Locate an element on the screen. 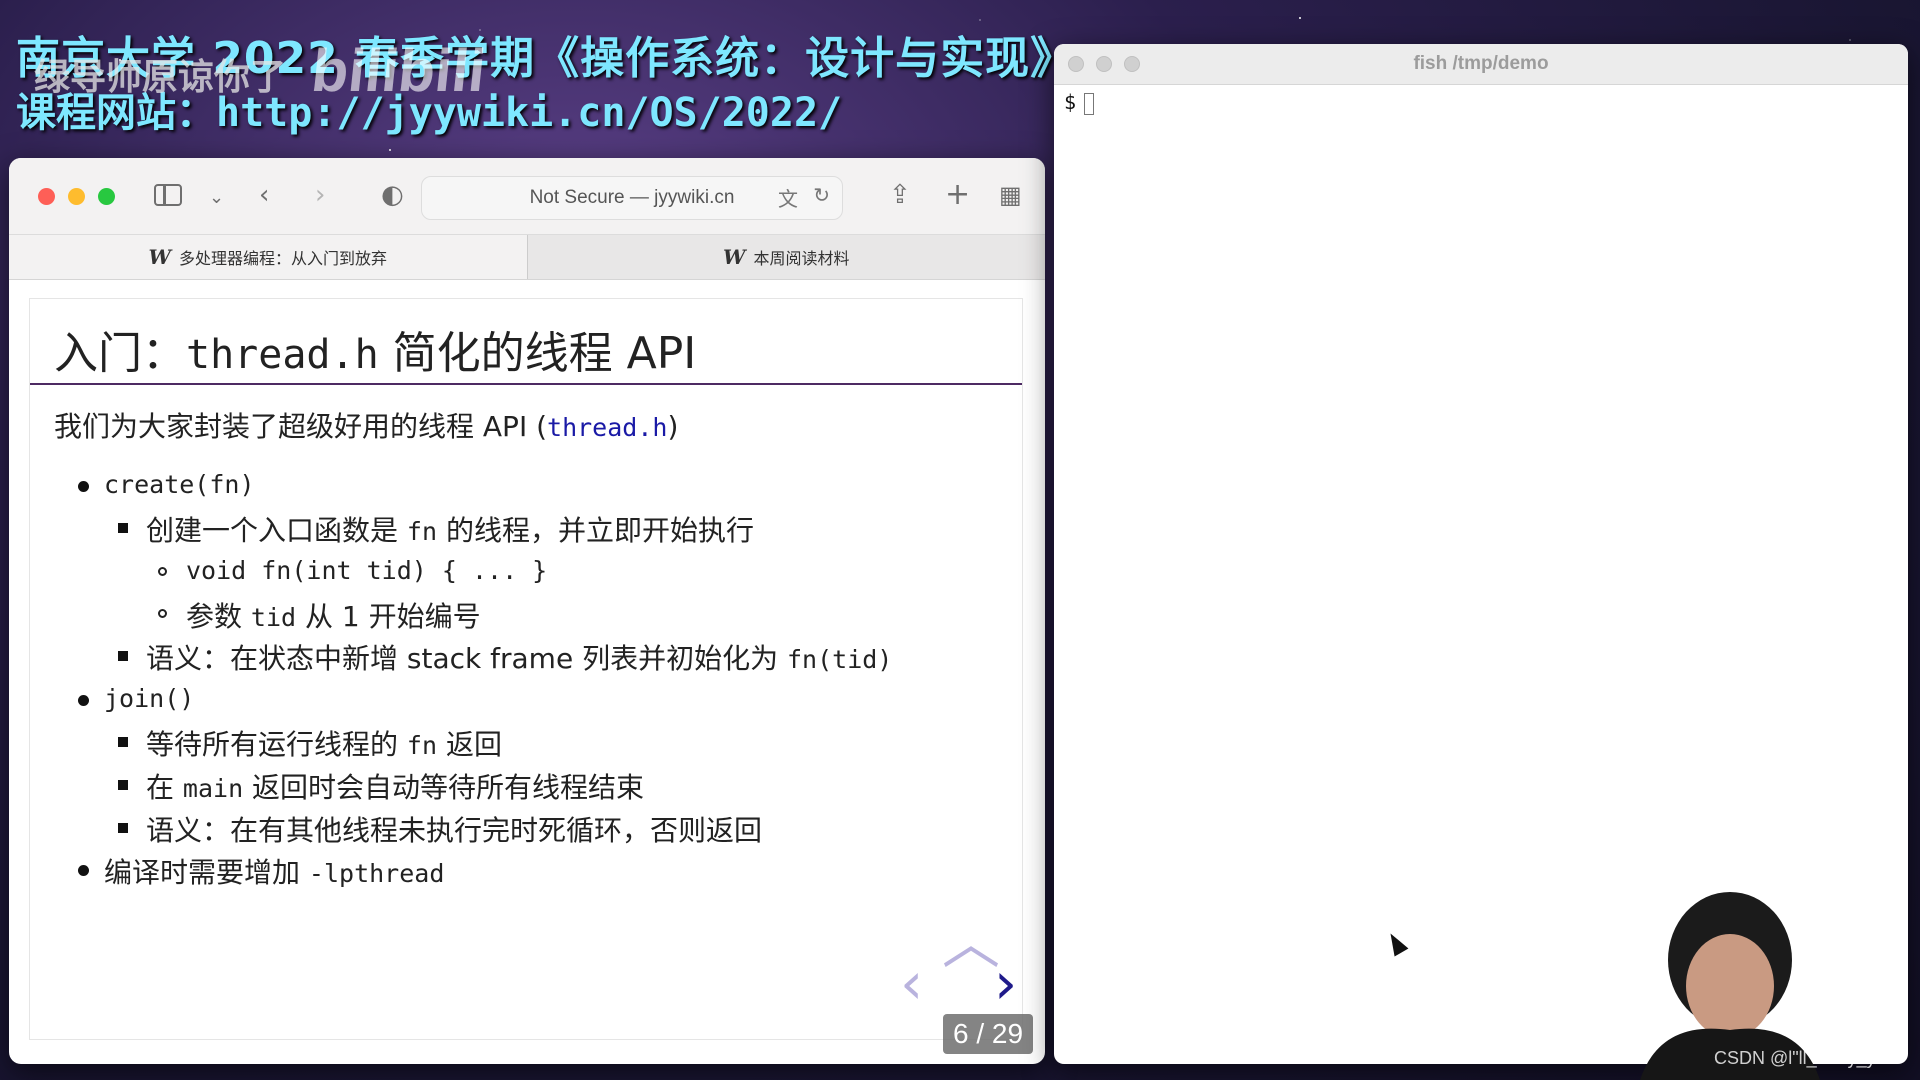 The height and width of the screenshot is (1080, 1920). translate-icon: 文 is located at coordinates (788, 197).